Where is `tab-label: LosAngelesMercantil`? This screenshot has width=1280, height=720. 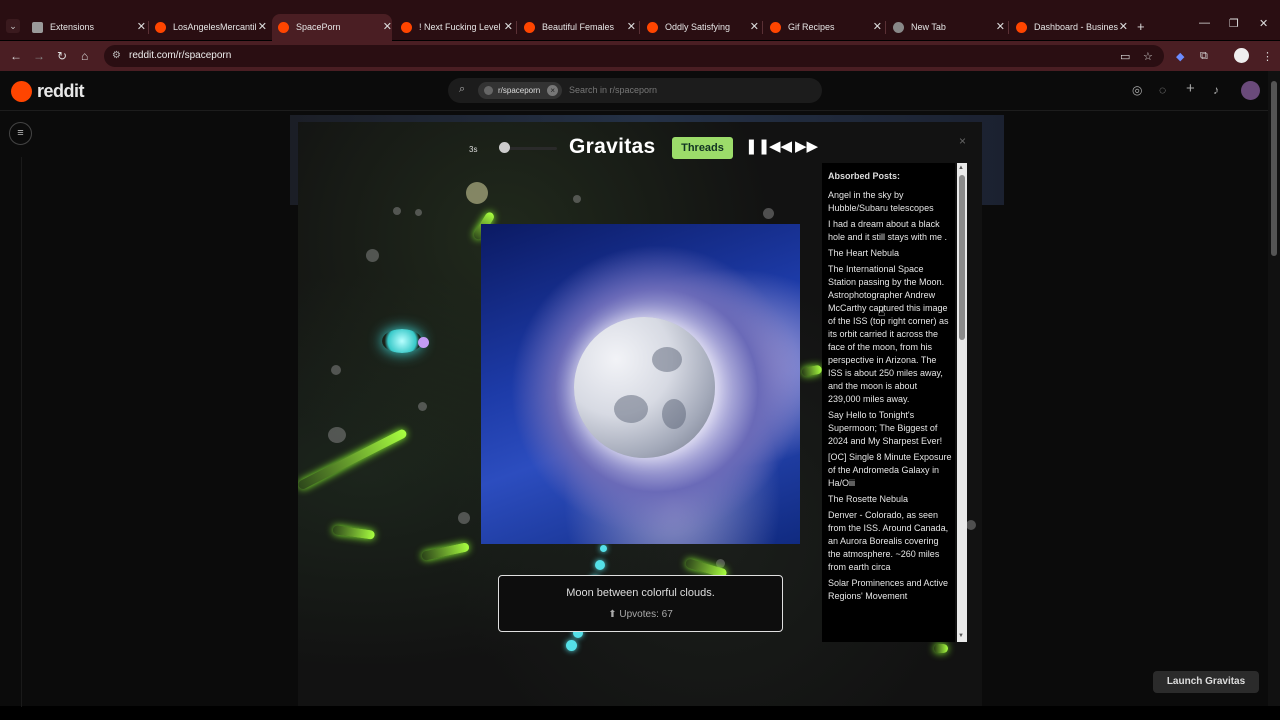 tab-label: LosAngelesMercantil is located at coordinates (215, 27).